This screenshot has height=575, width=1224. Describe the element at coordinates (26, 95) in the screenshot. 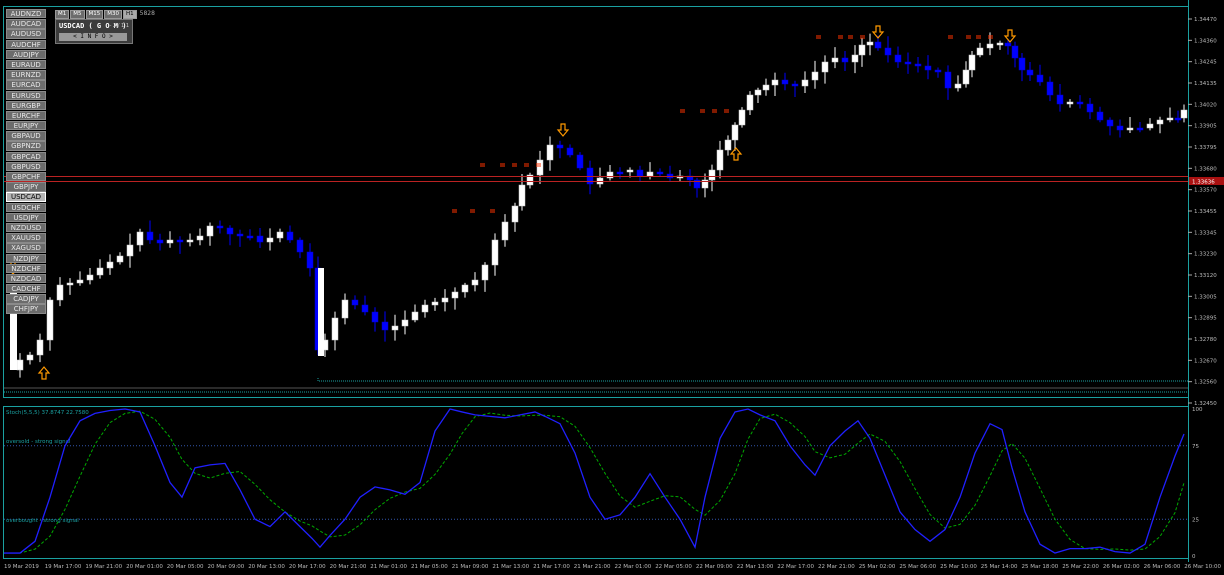

I see `symbol-button-eurusd: EURUSD` at that location.